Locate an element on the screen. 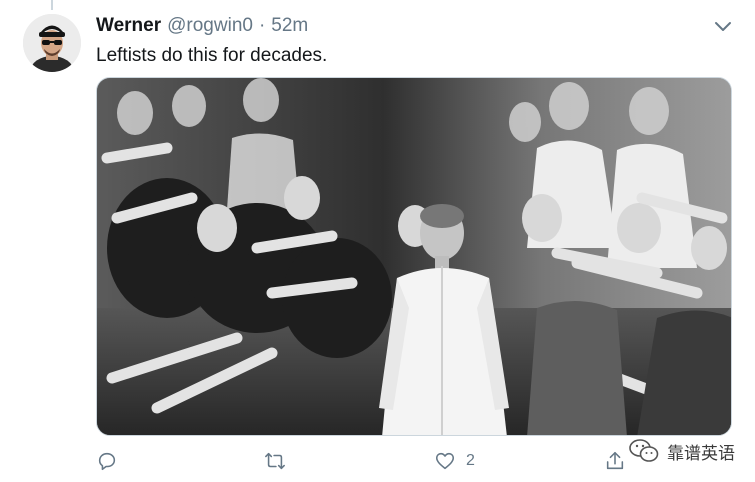 The height and width of the screenshot is (482, 755). retweet-button is located at coordinates (280, 461).